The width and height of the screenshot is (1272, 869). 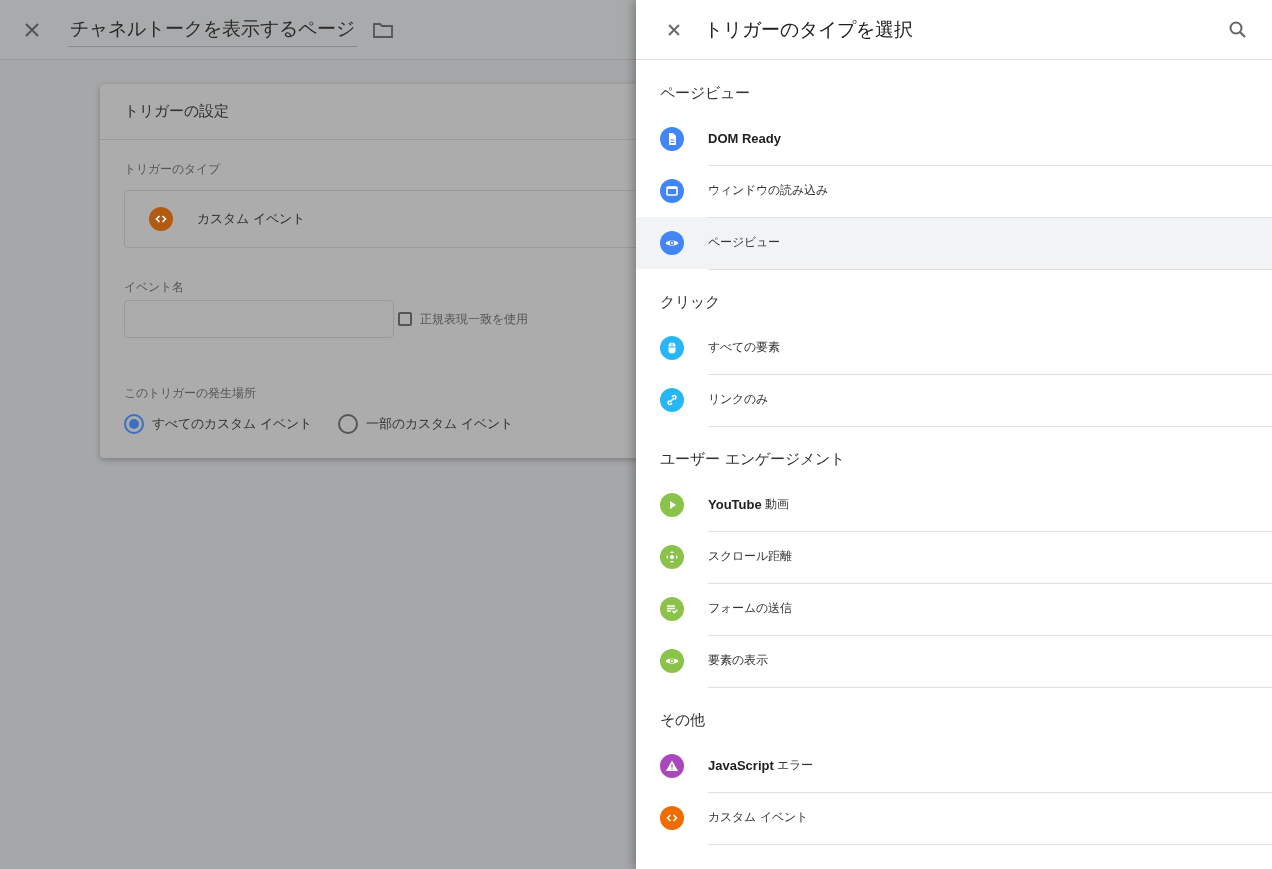 I want to click on section-heading: ページビュー, so click(x=705, y=93).